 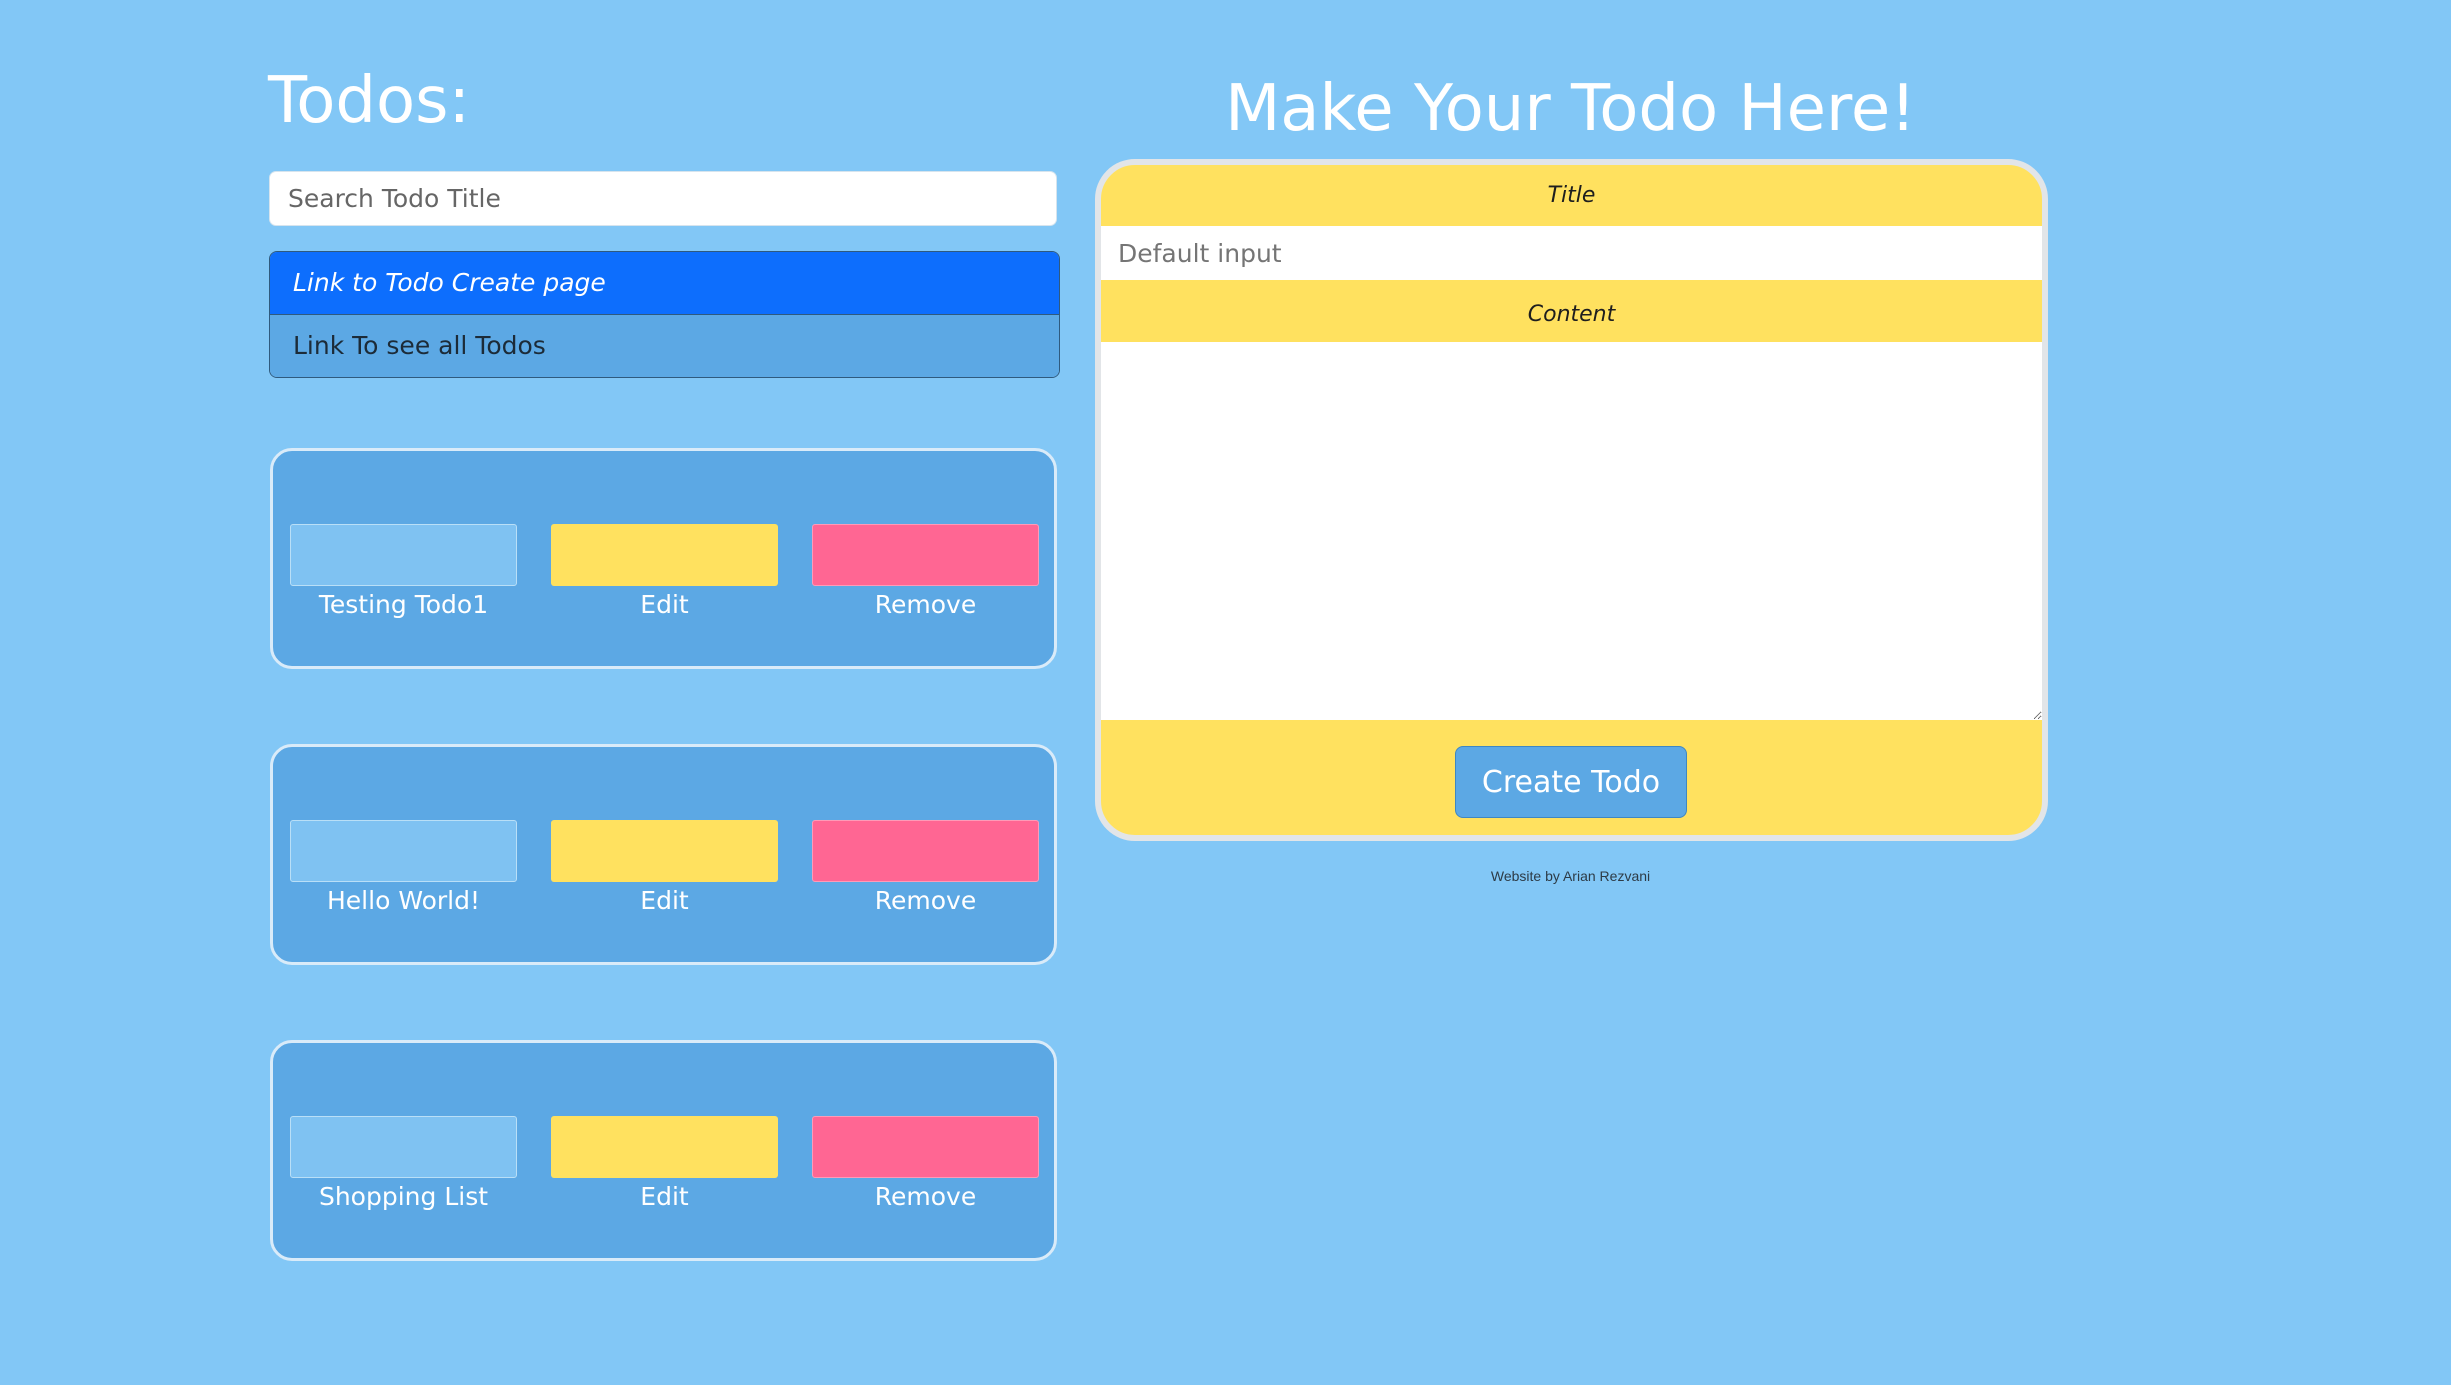 I want to click on todo-card: Hello World! Edit Remove, so click(x=663, y=854).